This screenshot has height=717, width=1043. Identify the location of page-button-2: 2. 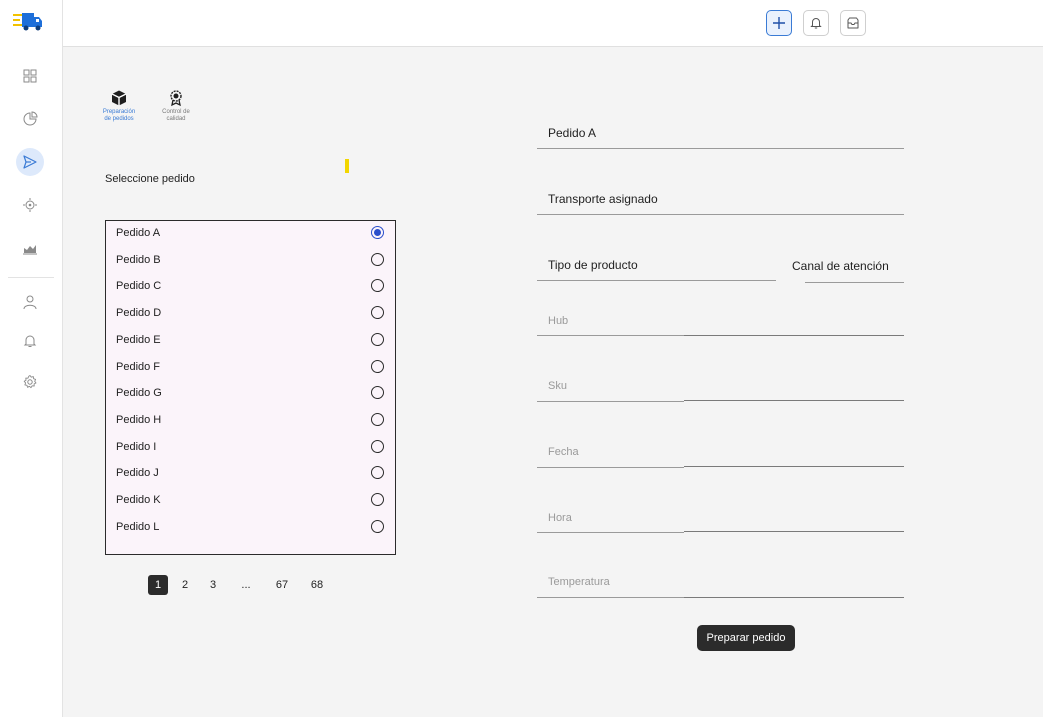
(185, 585).